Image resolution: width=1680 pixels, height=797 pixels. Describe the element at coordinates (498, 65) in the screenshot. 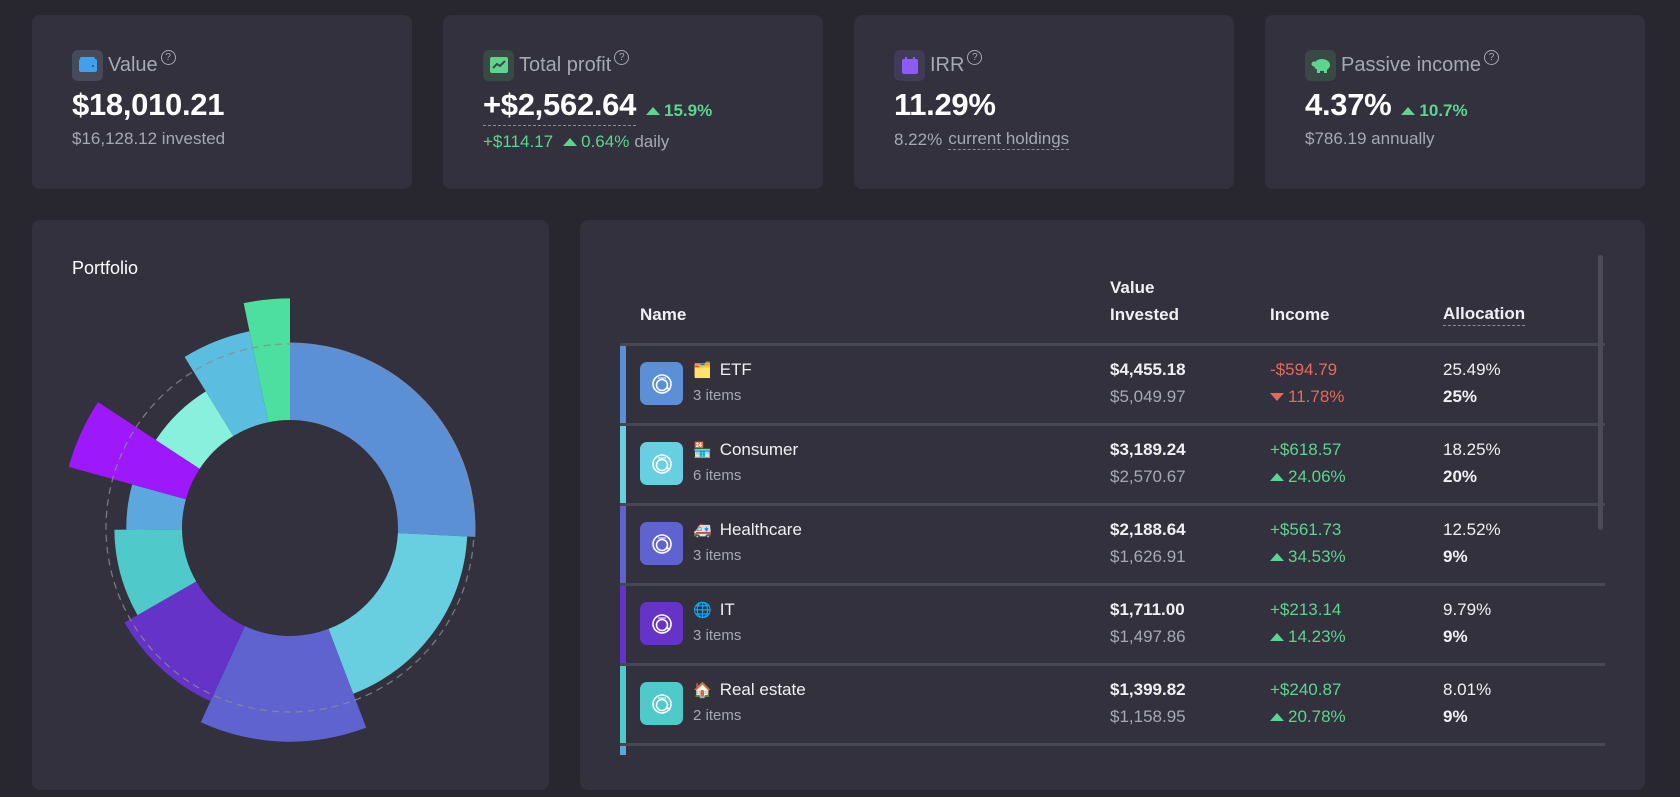

I see `chart-line-icon` at that location.